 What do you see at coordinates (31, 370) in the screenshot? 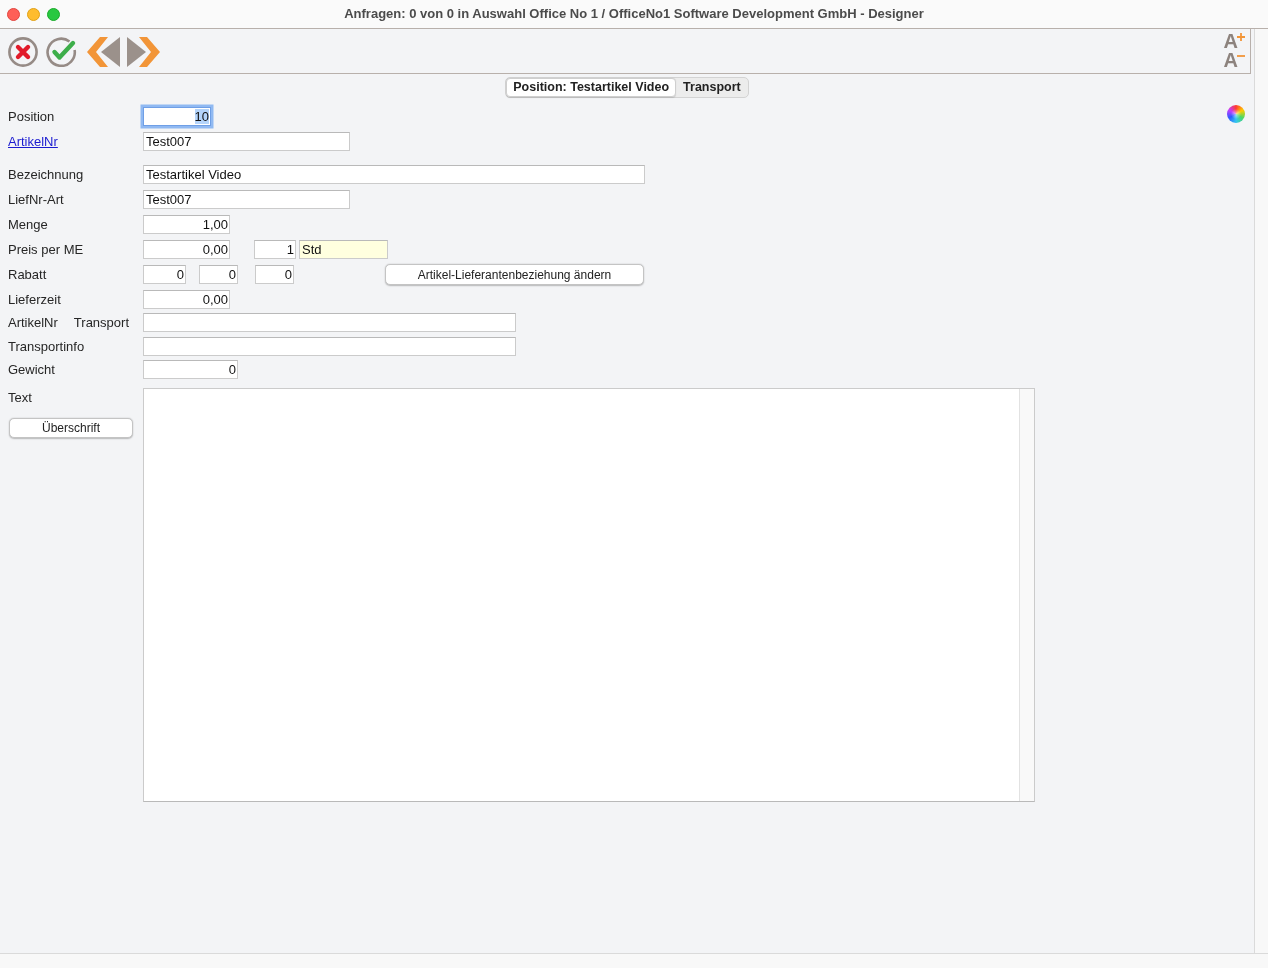
I see `field-label: Gewicht` at bounding box center [31, 370].